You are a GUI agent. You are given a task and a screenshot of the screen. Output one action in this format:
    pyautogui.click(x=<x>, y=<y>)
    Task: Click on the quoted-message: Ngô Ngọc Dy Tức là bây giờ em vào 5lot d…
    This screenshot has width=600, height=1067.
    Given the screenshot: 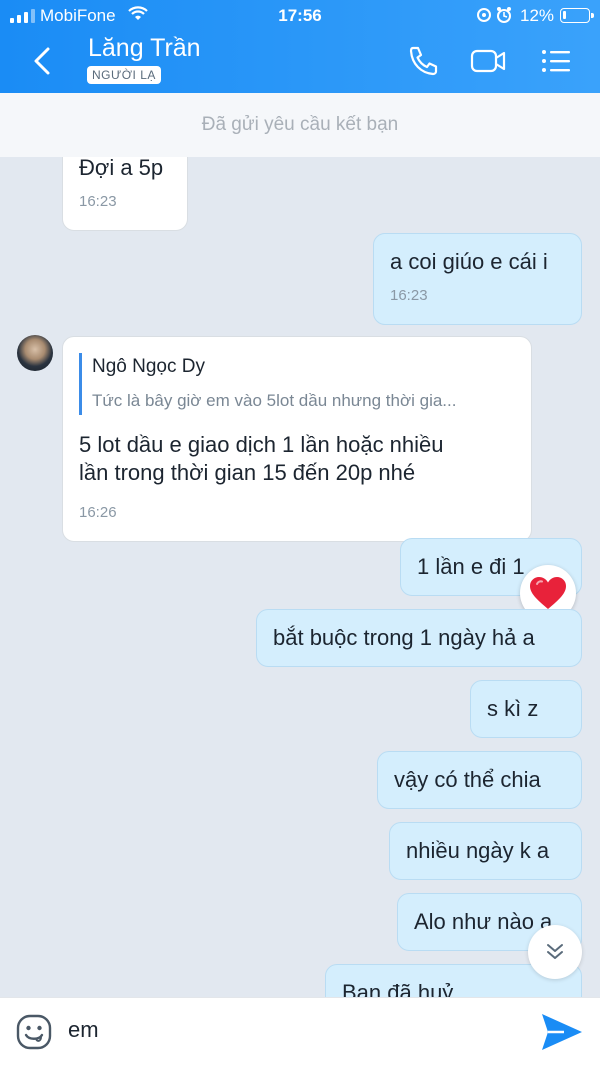 What is the action you would take?
    pyautogui.click(x=297, y=384)
    